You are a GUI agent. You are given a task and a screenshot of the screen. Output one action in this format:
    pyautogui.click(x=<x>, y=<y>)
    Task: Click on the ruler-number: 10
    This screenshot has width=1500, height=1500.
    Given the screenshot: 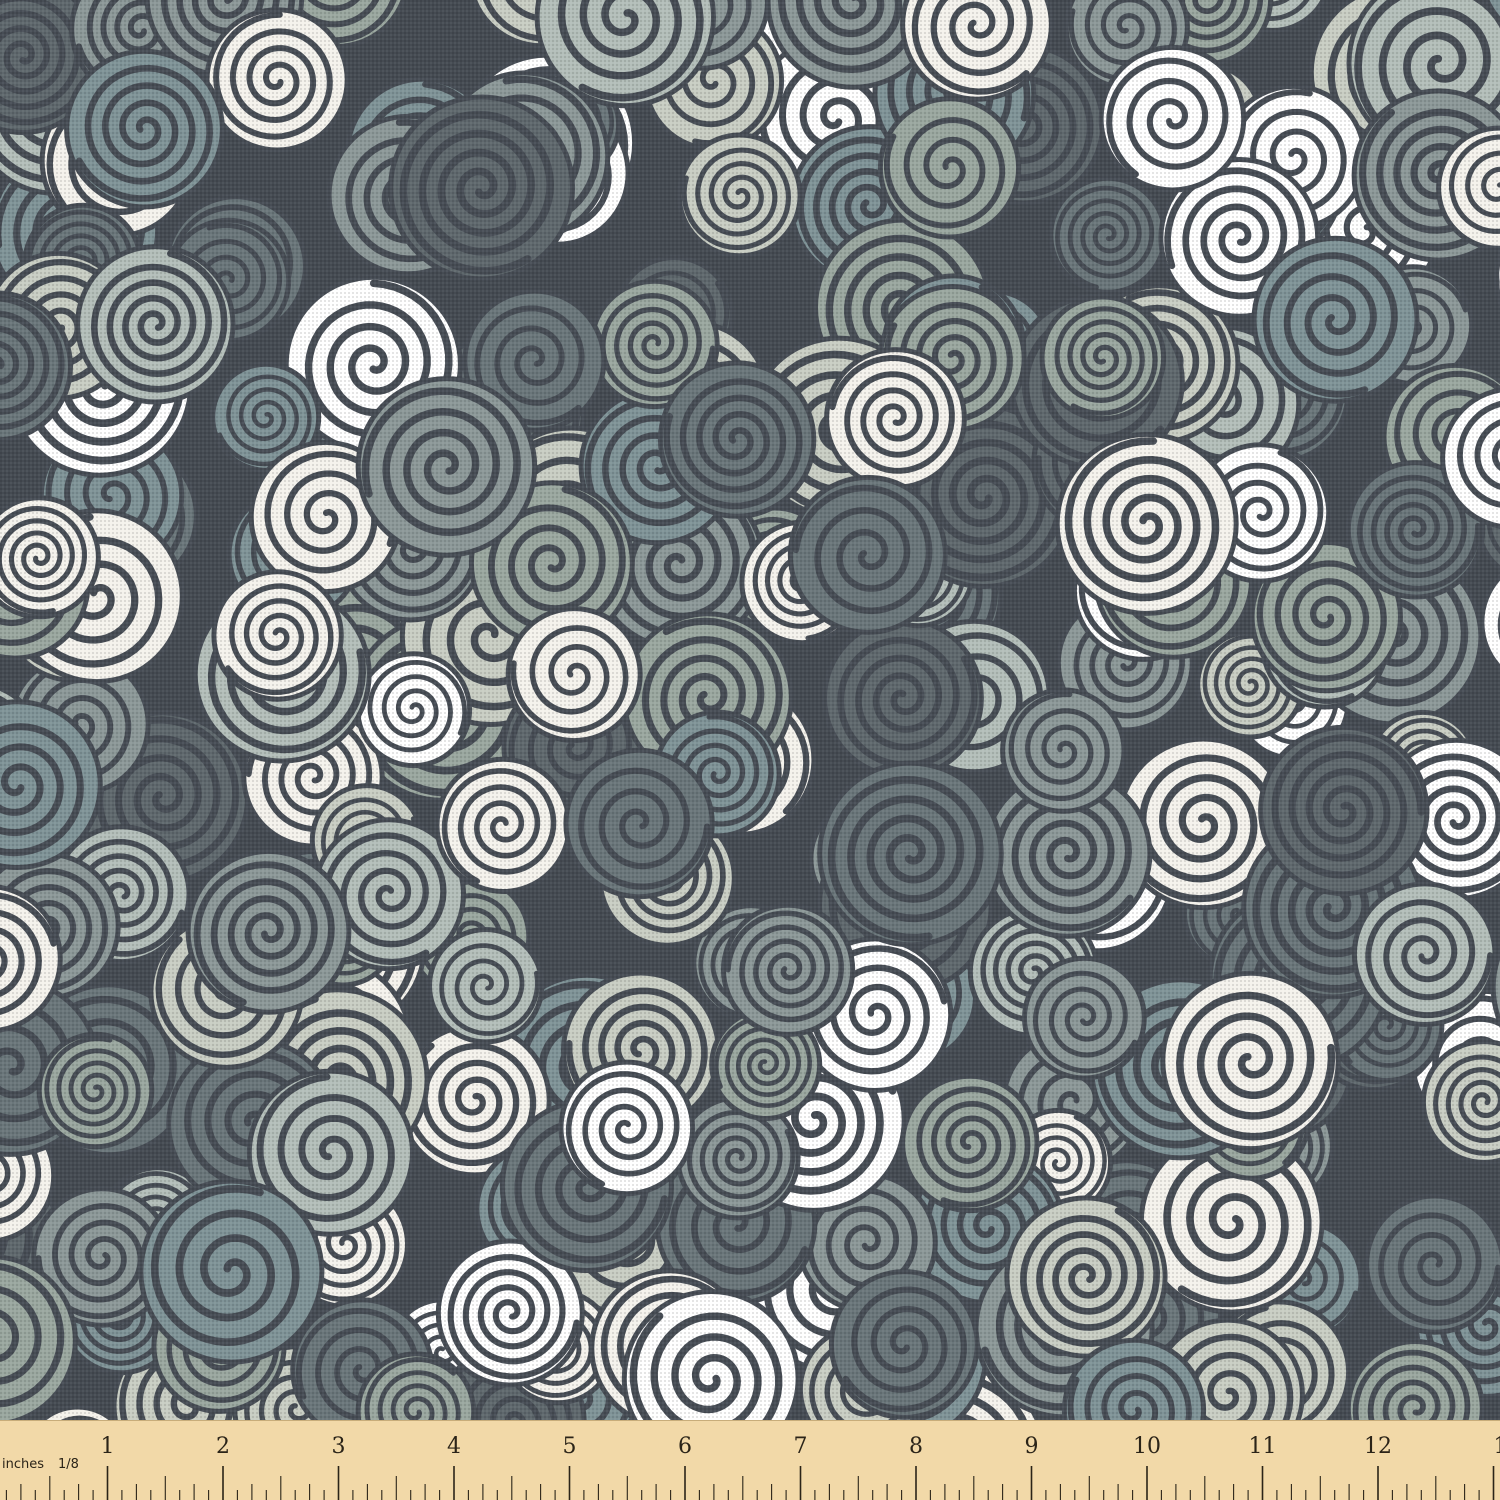 What is the action you would take?
    pyautogui.click(x=1147, y=1446)
    